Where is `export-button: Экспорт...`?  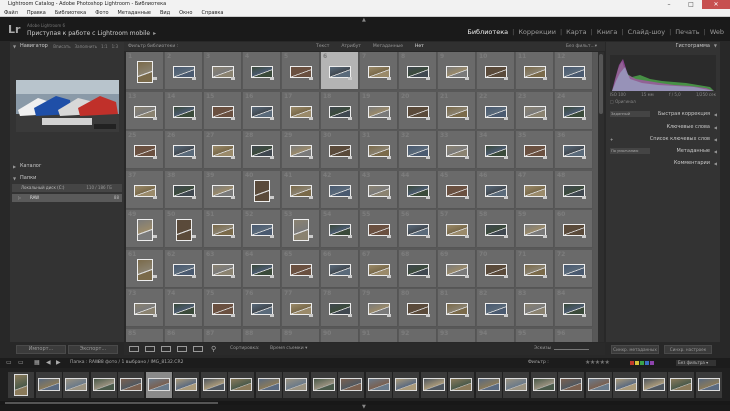
export-button: Экспорт... is located at coordinates (93, 349).